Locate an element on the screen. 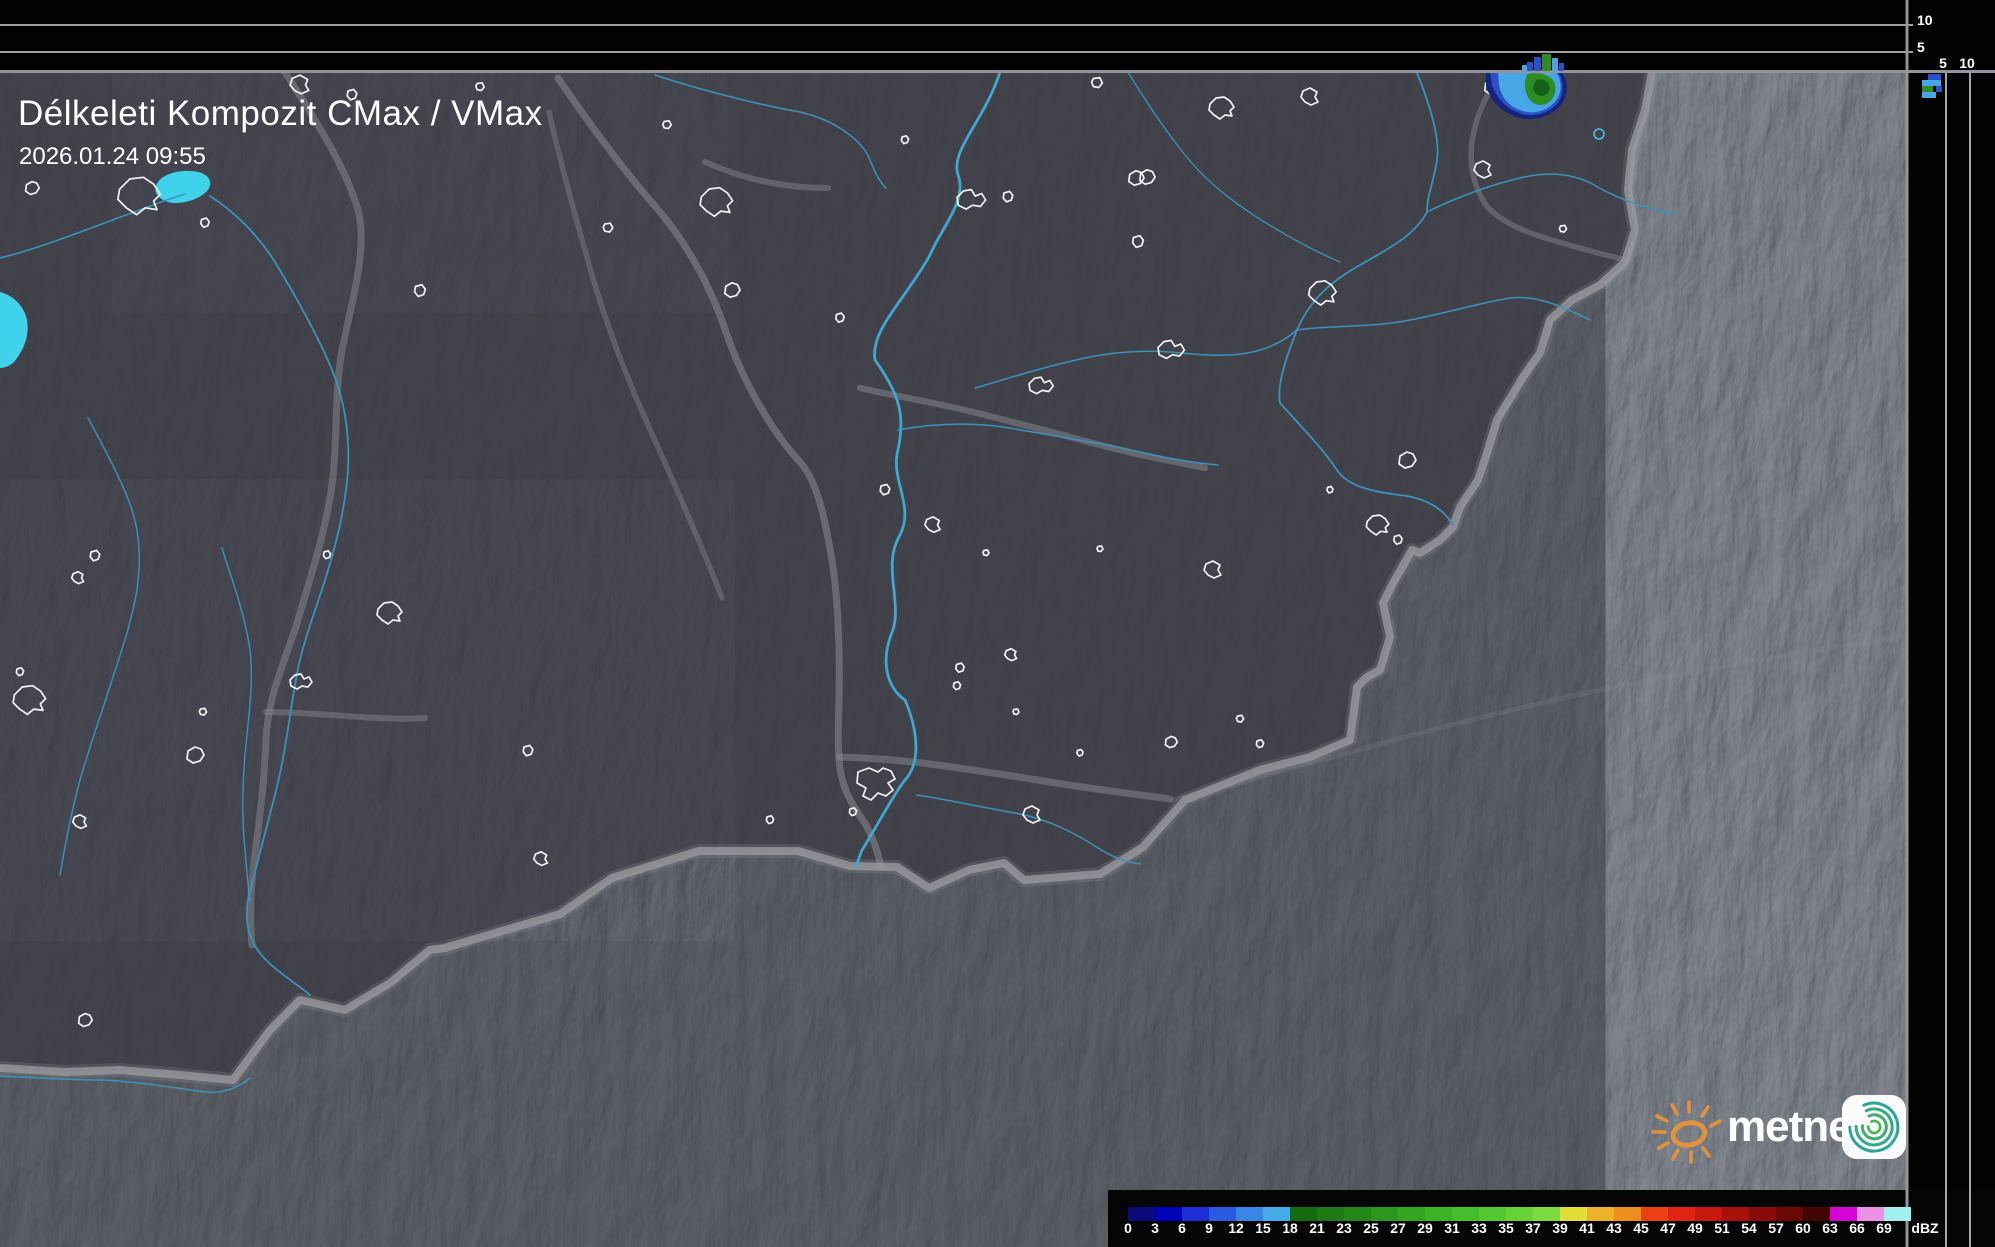 The image size is (1995, 1247). colorbar-tick-label: 54 is located at coordinates (1749, 1228).